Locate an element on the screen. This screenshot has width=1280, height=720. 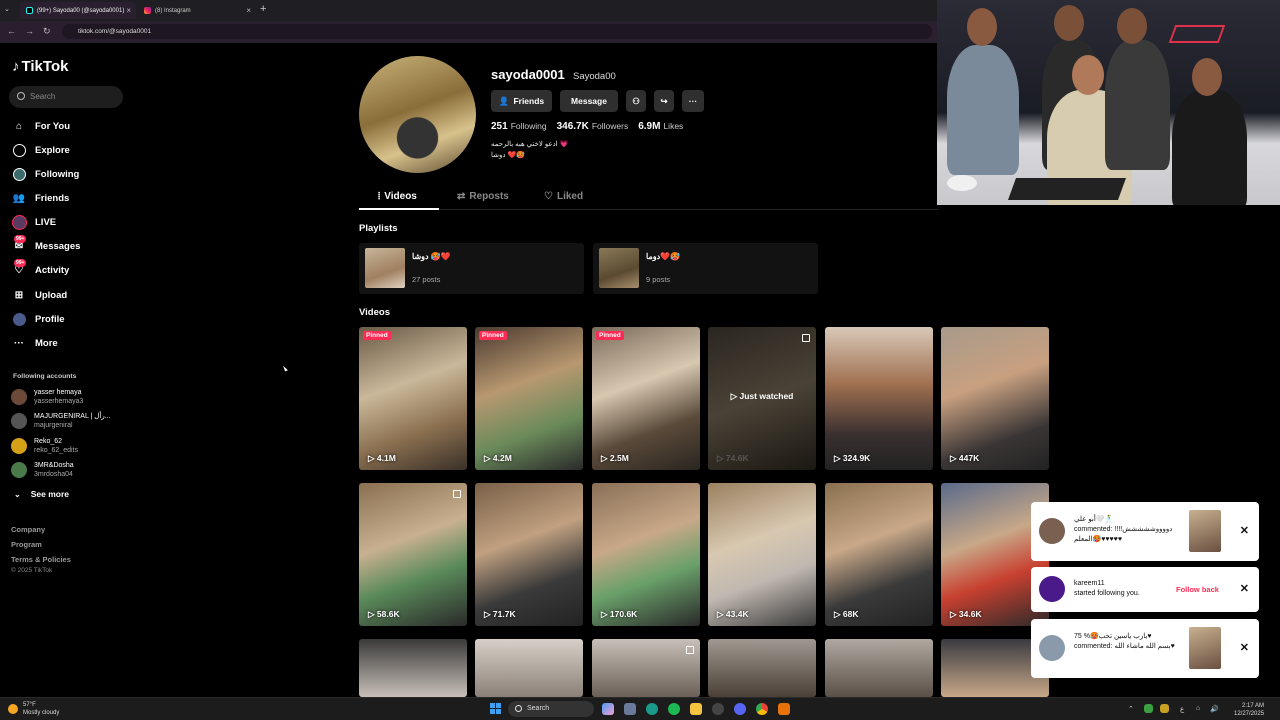
friends-button: 👤 Friends is located at coordinates (521, 101).